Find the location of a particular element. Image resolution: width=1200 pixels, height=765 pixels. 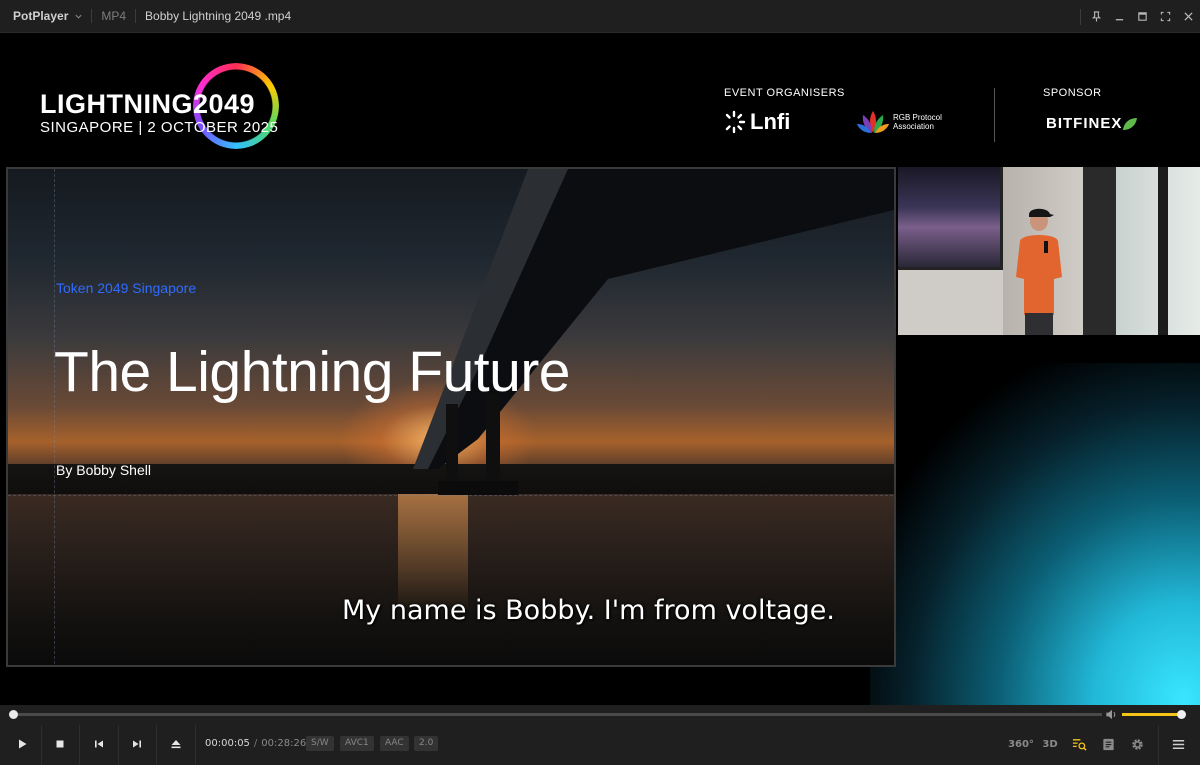

slide-author: By Bobby Shell is located at coordinates (103, 470).